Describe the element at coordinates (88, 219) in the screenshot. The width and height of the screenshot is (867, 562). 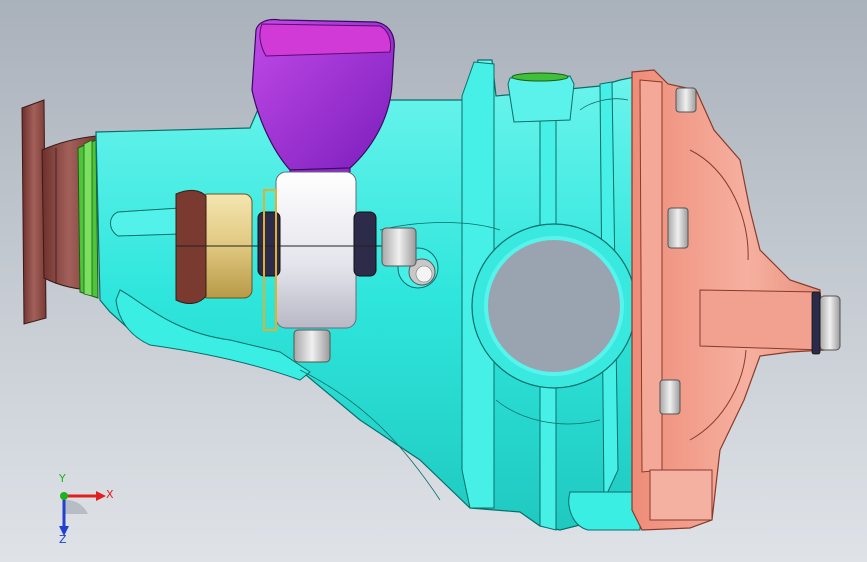
I see `seal-ring` at that location.